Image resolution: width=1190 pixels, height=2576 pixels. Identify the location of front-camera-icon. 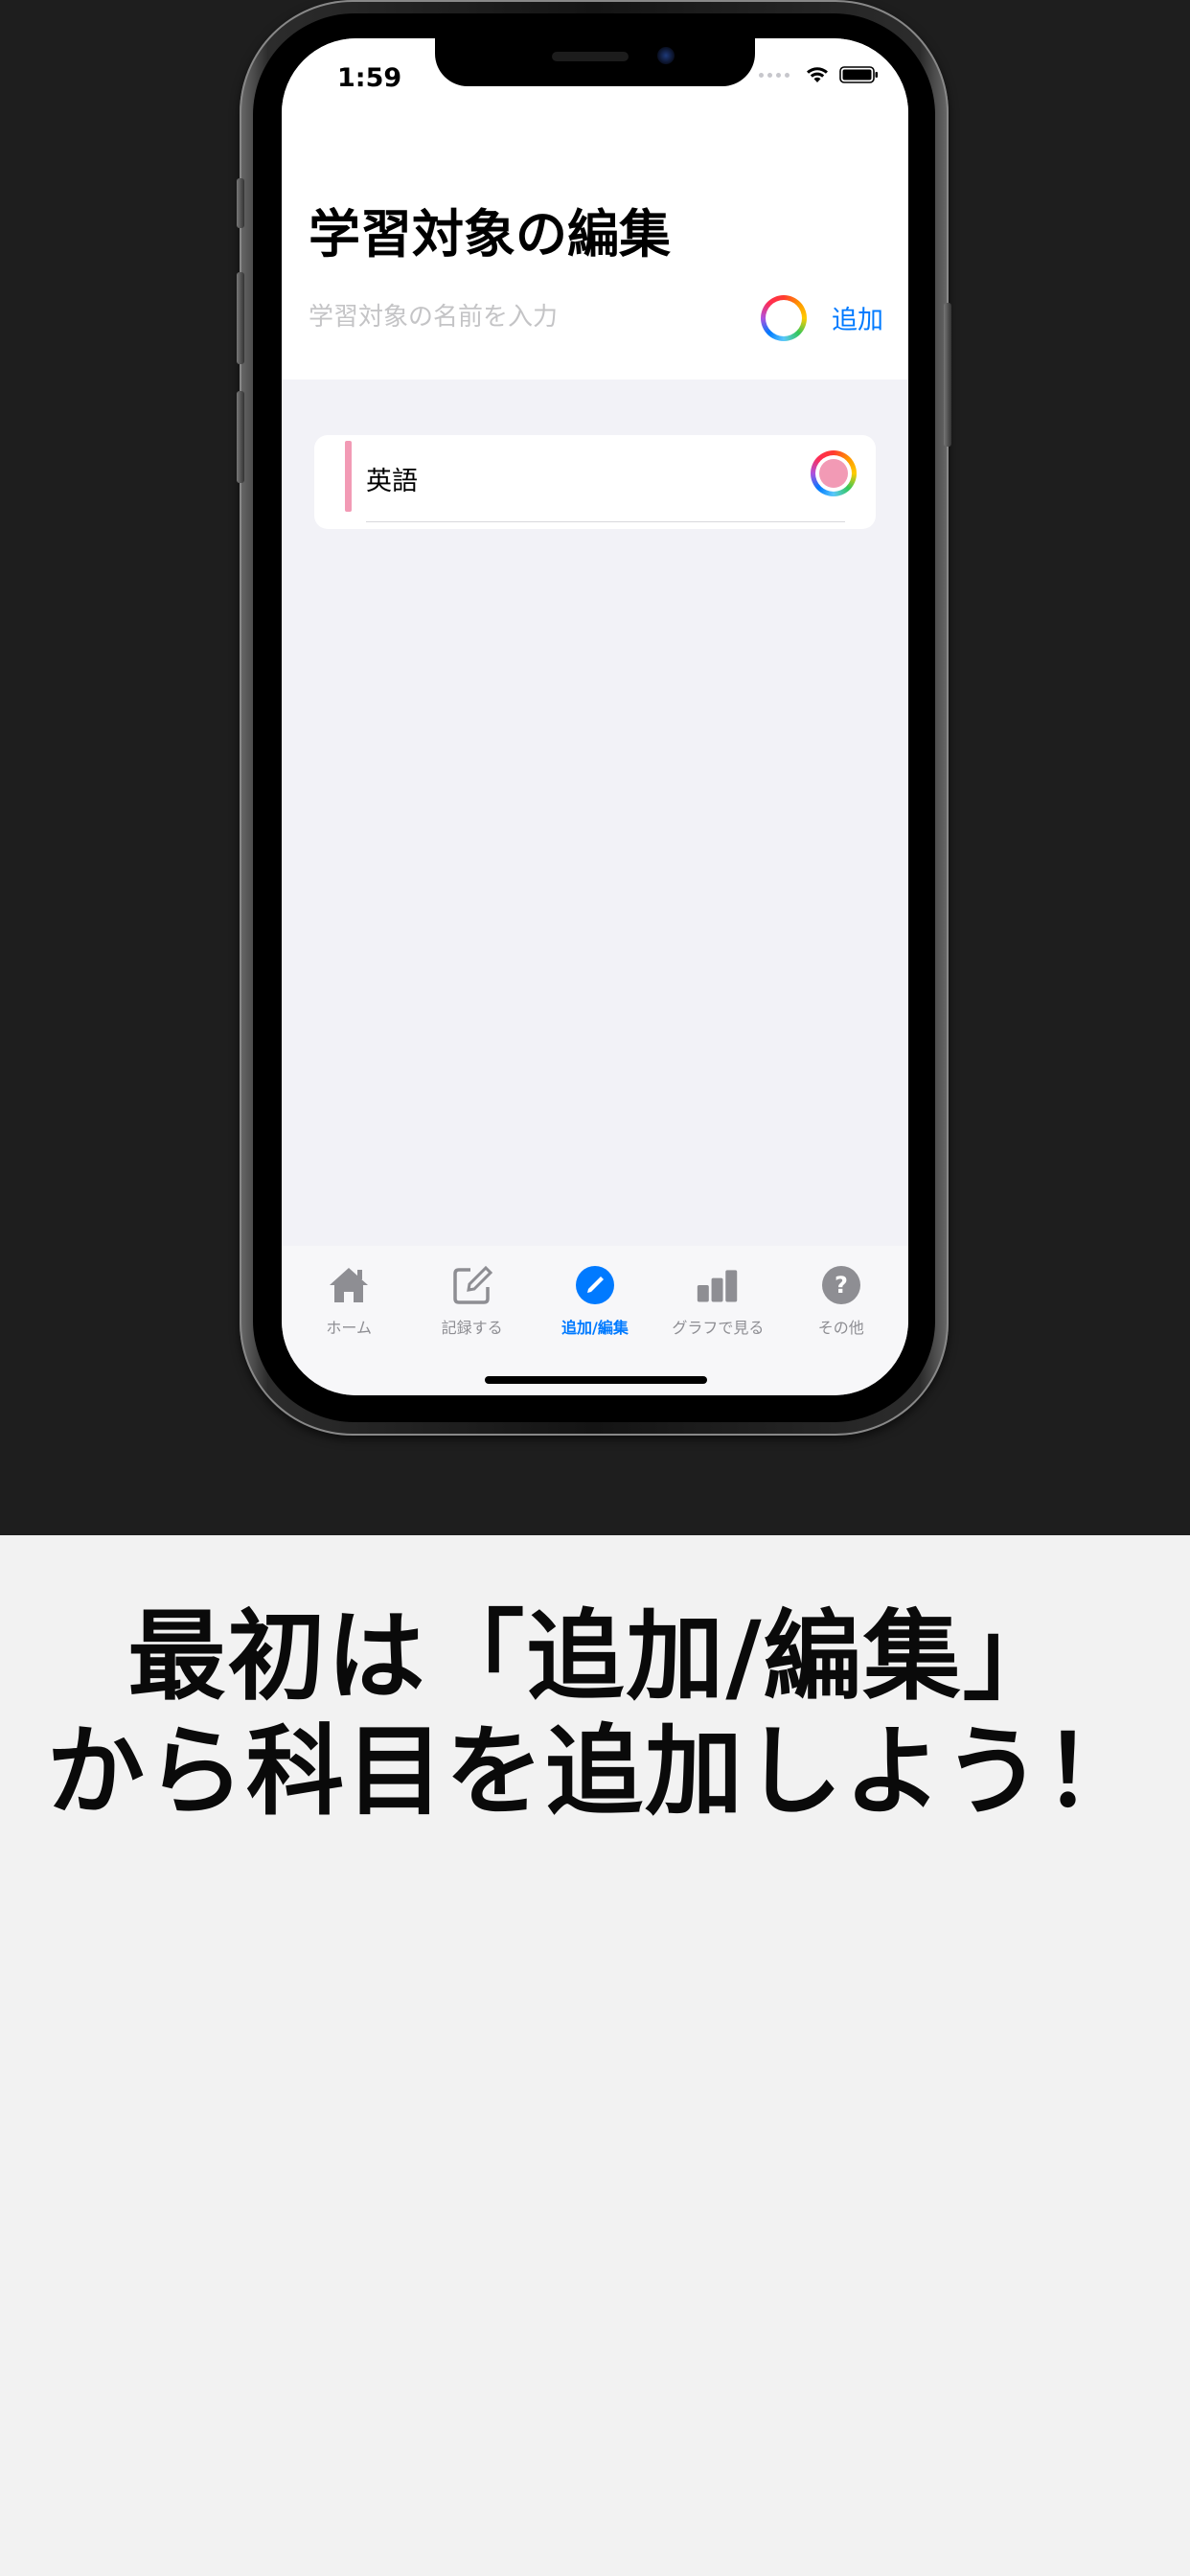
(666, 55).